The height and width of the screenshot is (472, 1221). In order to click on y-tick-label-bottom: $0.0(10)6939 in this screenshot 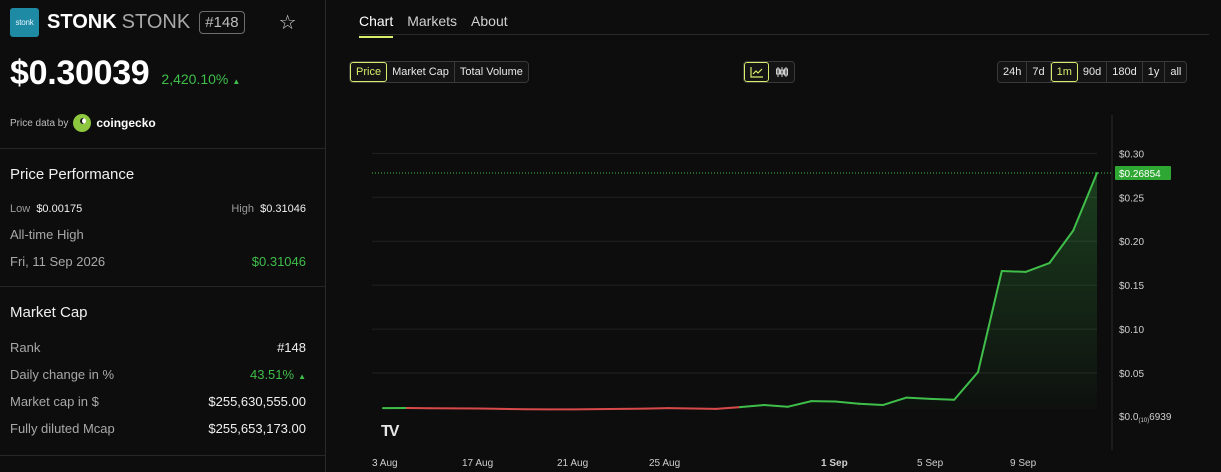, I will do `click(1145, 418)`.